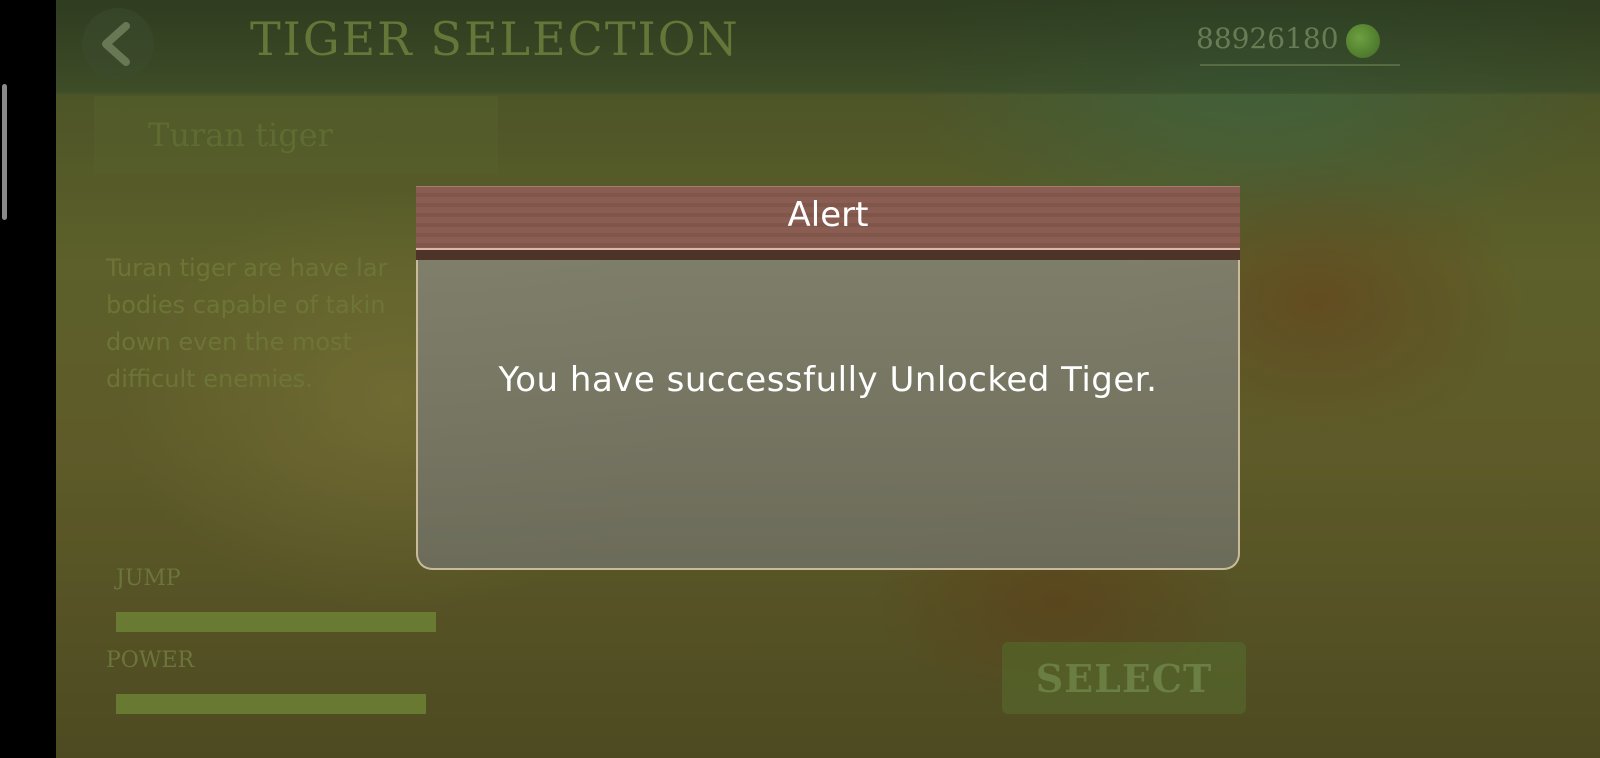 The image size is (1600, 758). Describe the element at coordinates (240, 135) in the screenshot. I see `tiger-name: Turan tiger` at that location.